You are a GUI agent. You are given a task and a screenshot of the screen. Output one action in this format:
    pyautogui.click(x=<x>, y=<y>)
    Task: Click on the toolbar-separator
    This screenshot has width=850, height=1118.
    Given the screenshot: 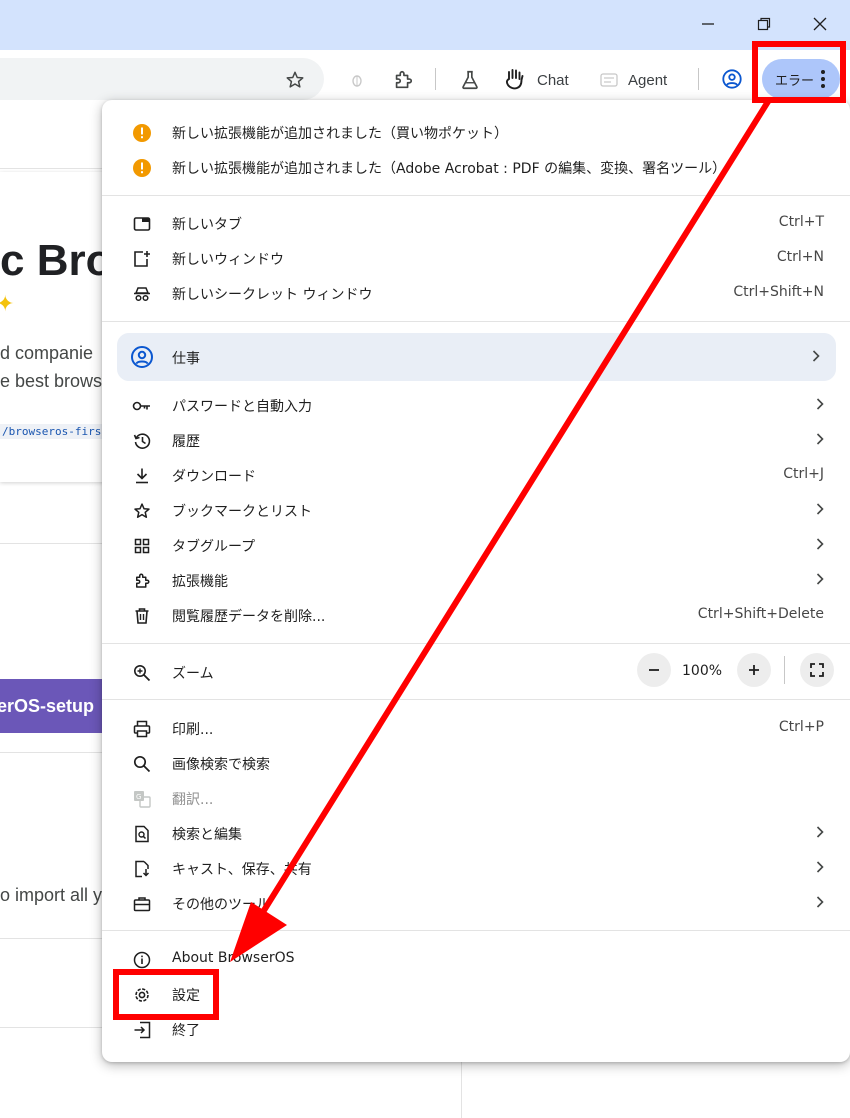 What is the action you would take?
    pyautogui.click(x=698, y=79)
    